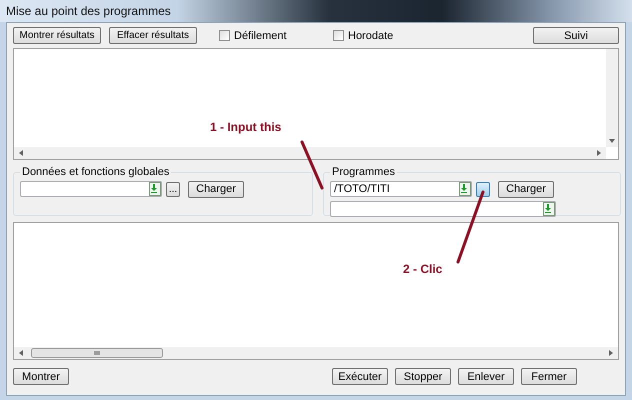  Describe the element at coordinates (422, 269) in the screenshot. I see `annotation-text: 2 - Clic` at that location.